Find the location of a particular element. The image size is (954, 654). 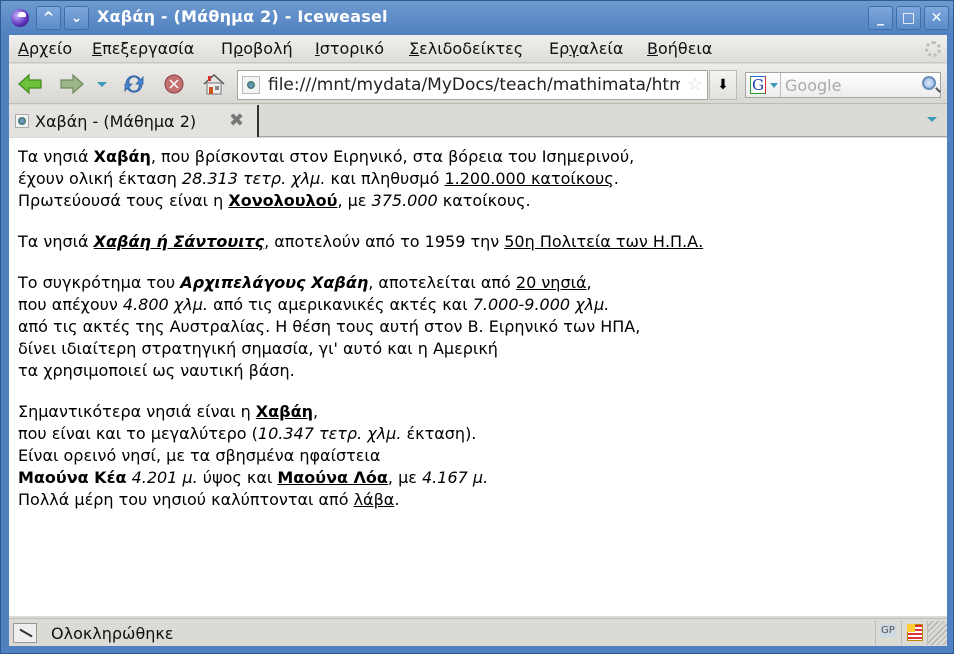

stop-icon is located at coordinates (174, 84).